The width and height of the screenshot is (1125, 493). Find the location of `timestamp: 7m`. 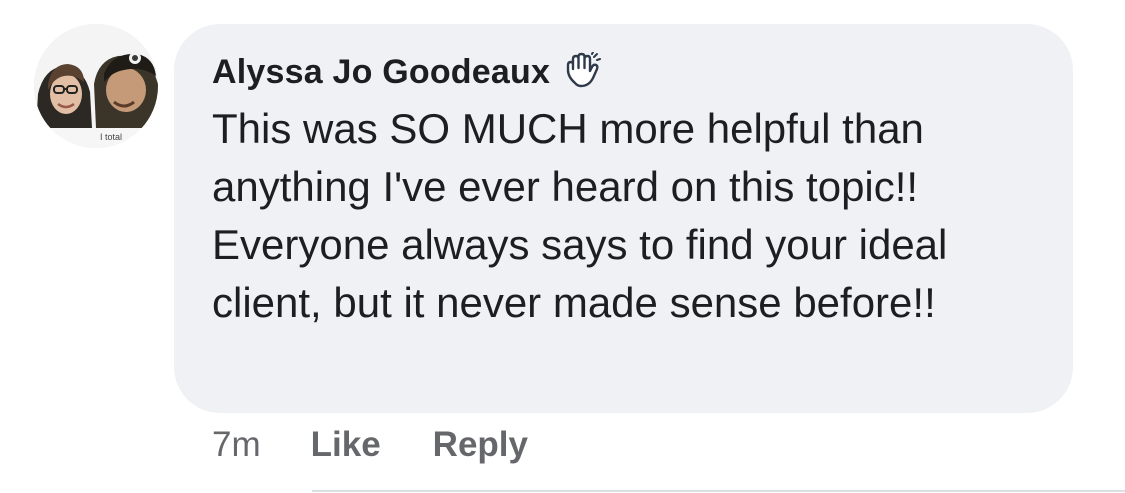

timestamp: 7m is located at coordinates (236, 445).